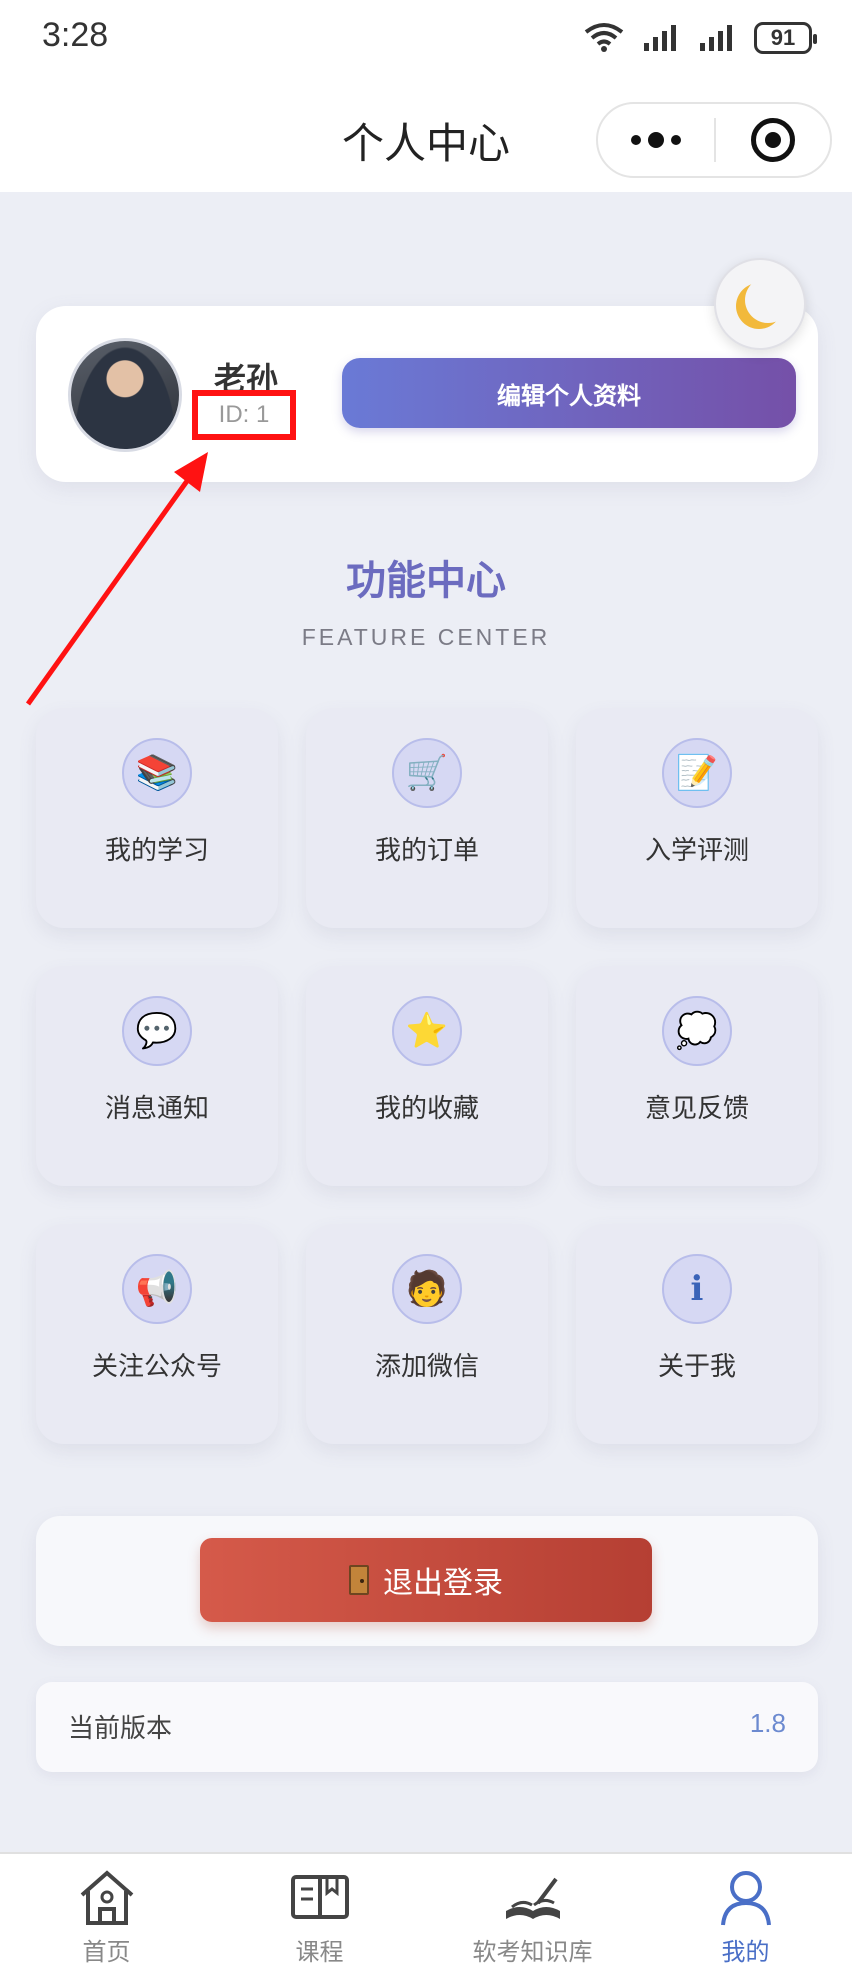 This screenshot has height=1974, width=852. What do you see at coordinates (696, 851) in the screenshot?
I see `feature-label: 入学评测` at bounding box center [696, 851].